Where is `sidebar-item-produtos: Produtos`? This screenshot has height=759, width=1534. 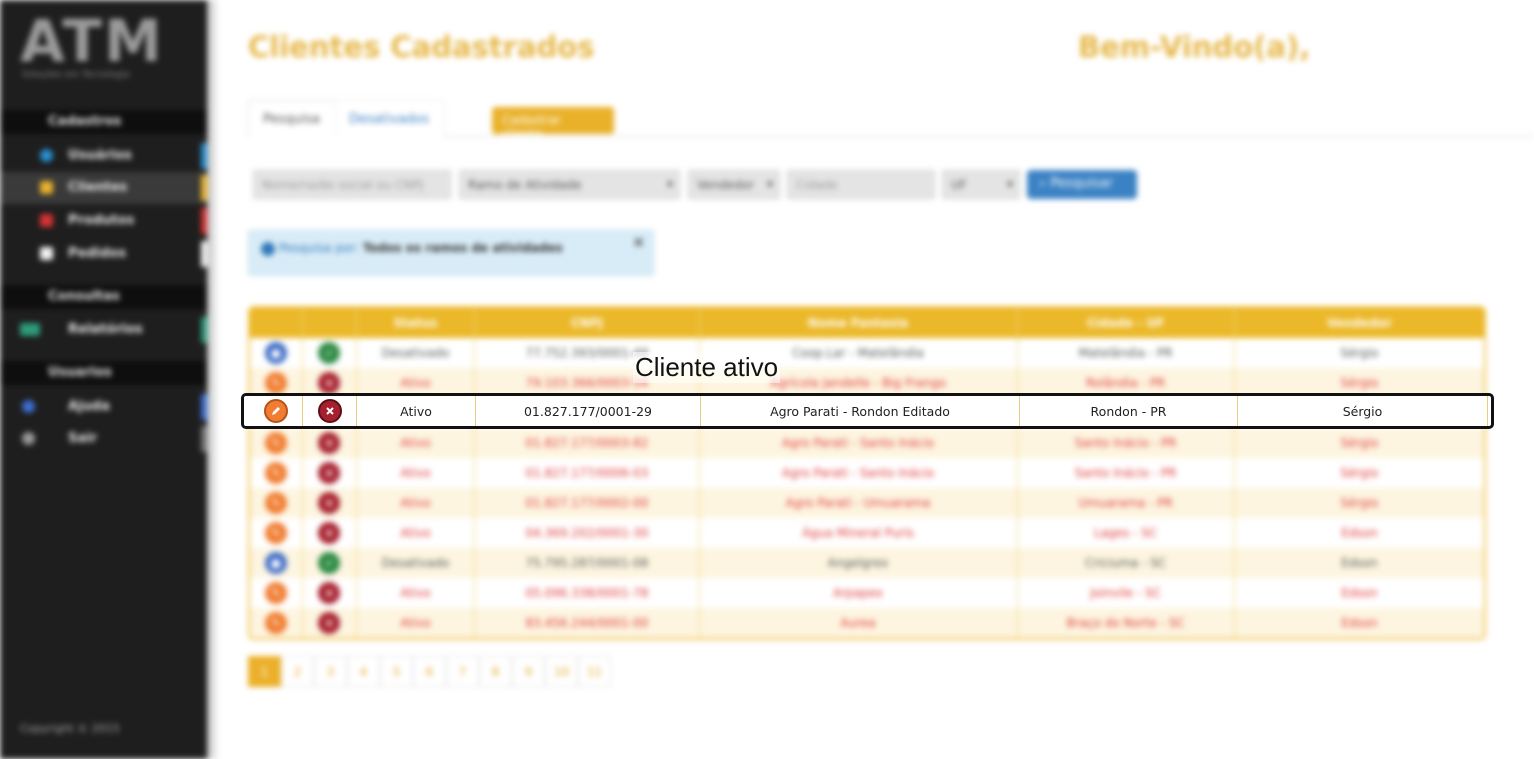
sidebar-item-produtos: Produtos is located at coordinates (103, 221).